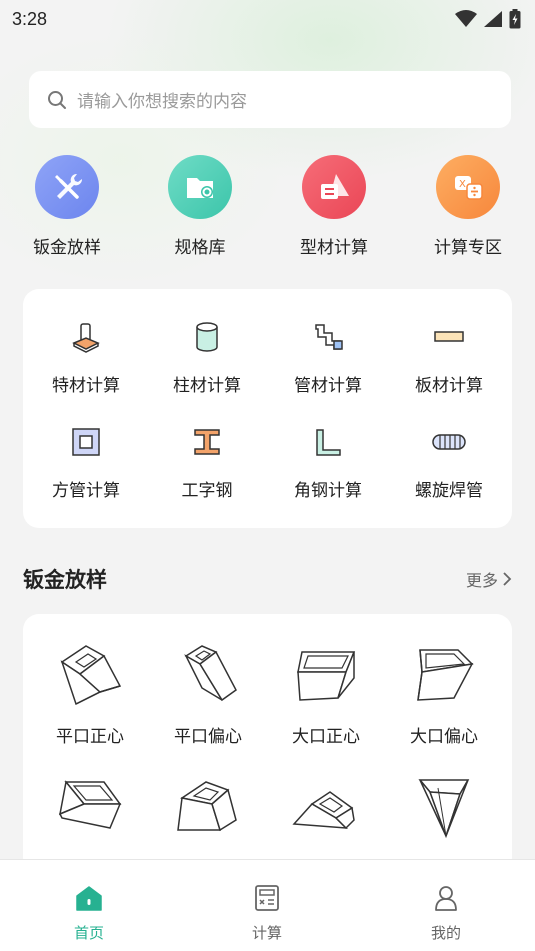 This screenshot has width=535, height=951. What do you see at coordinates (445, 675) in the screenshot?
I see `wide-eccentric-icon` at bounding box center [445, 675].